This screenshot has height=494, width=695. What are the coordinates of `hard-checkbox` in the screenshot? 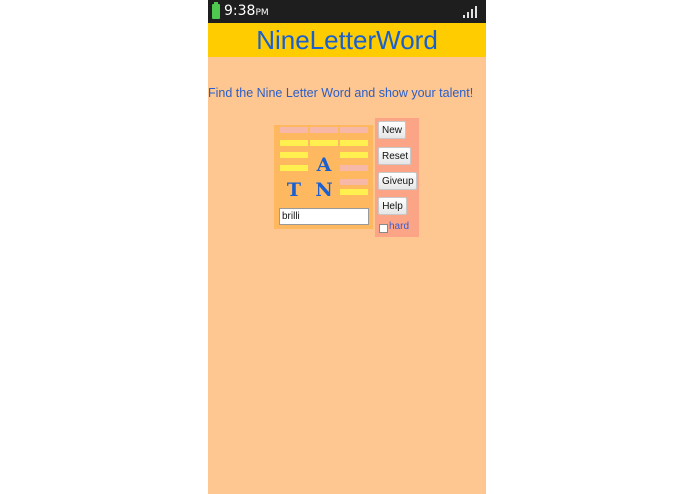 It's located at (383, 228).